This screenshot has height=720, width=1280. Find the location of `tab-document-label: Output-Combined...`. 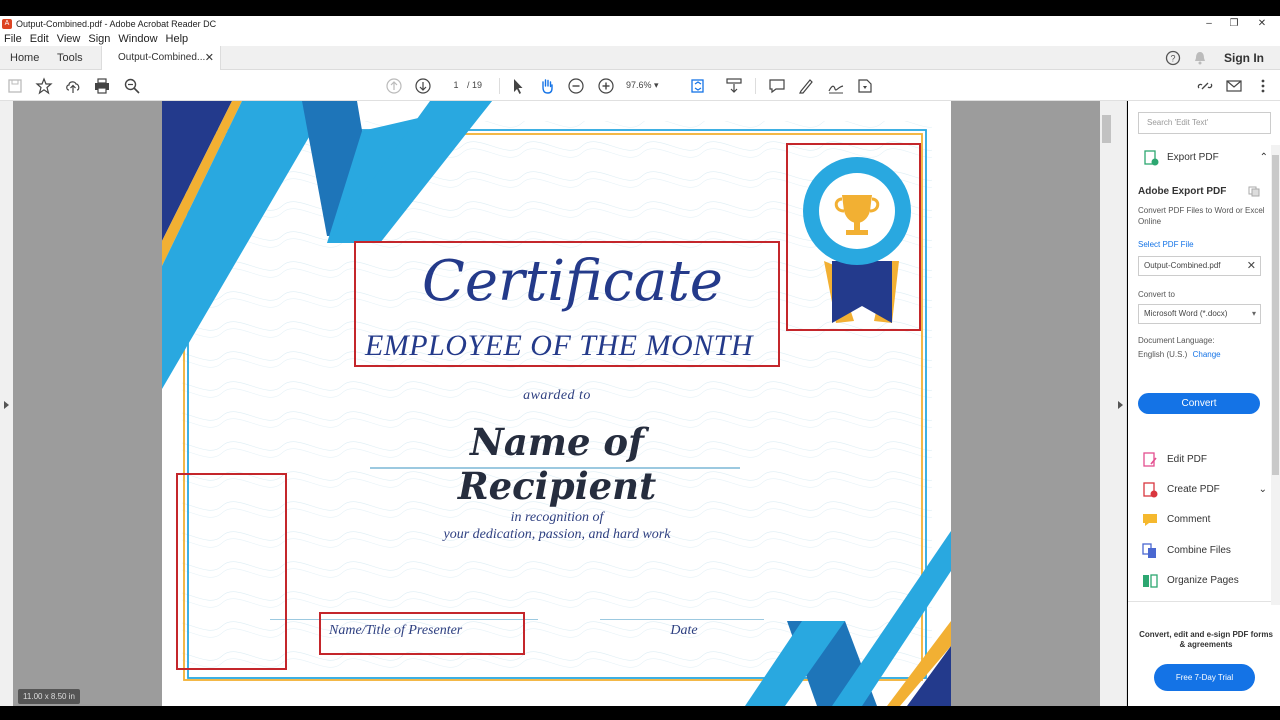

tab-document-label: Output-Combined... is located at coordinates (162, 57).